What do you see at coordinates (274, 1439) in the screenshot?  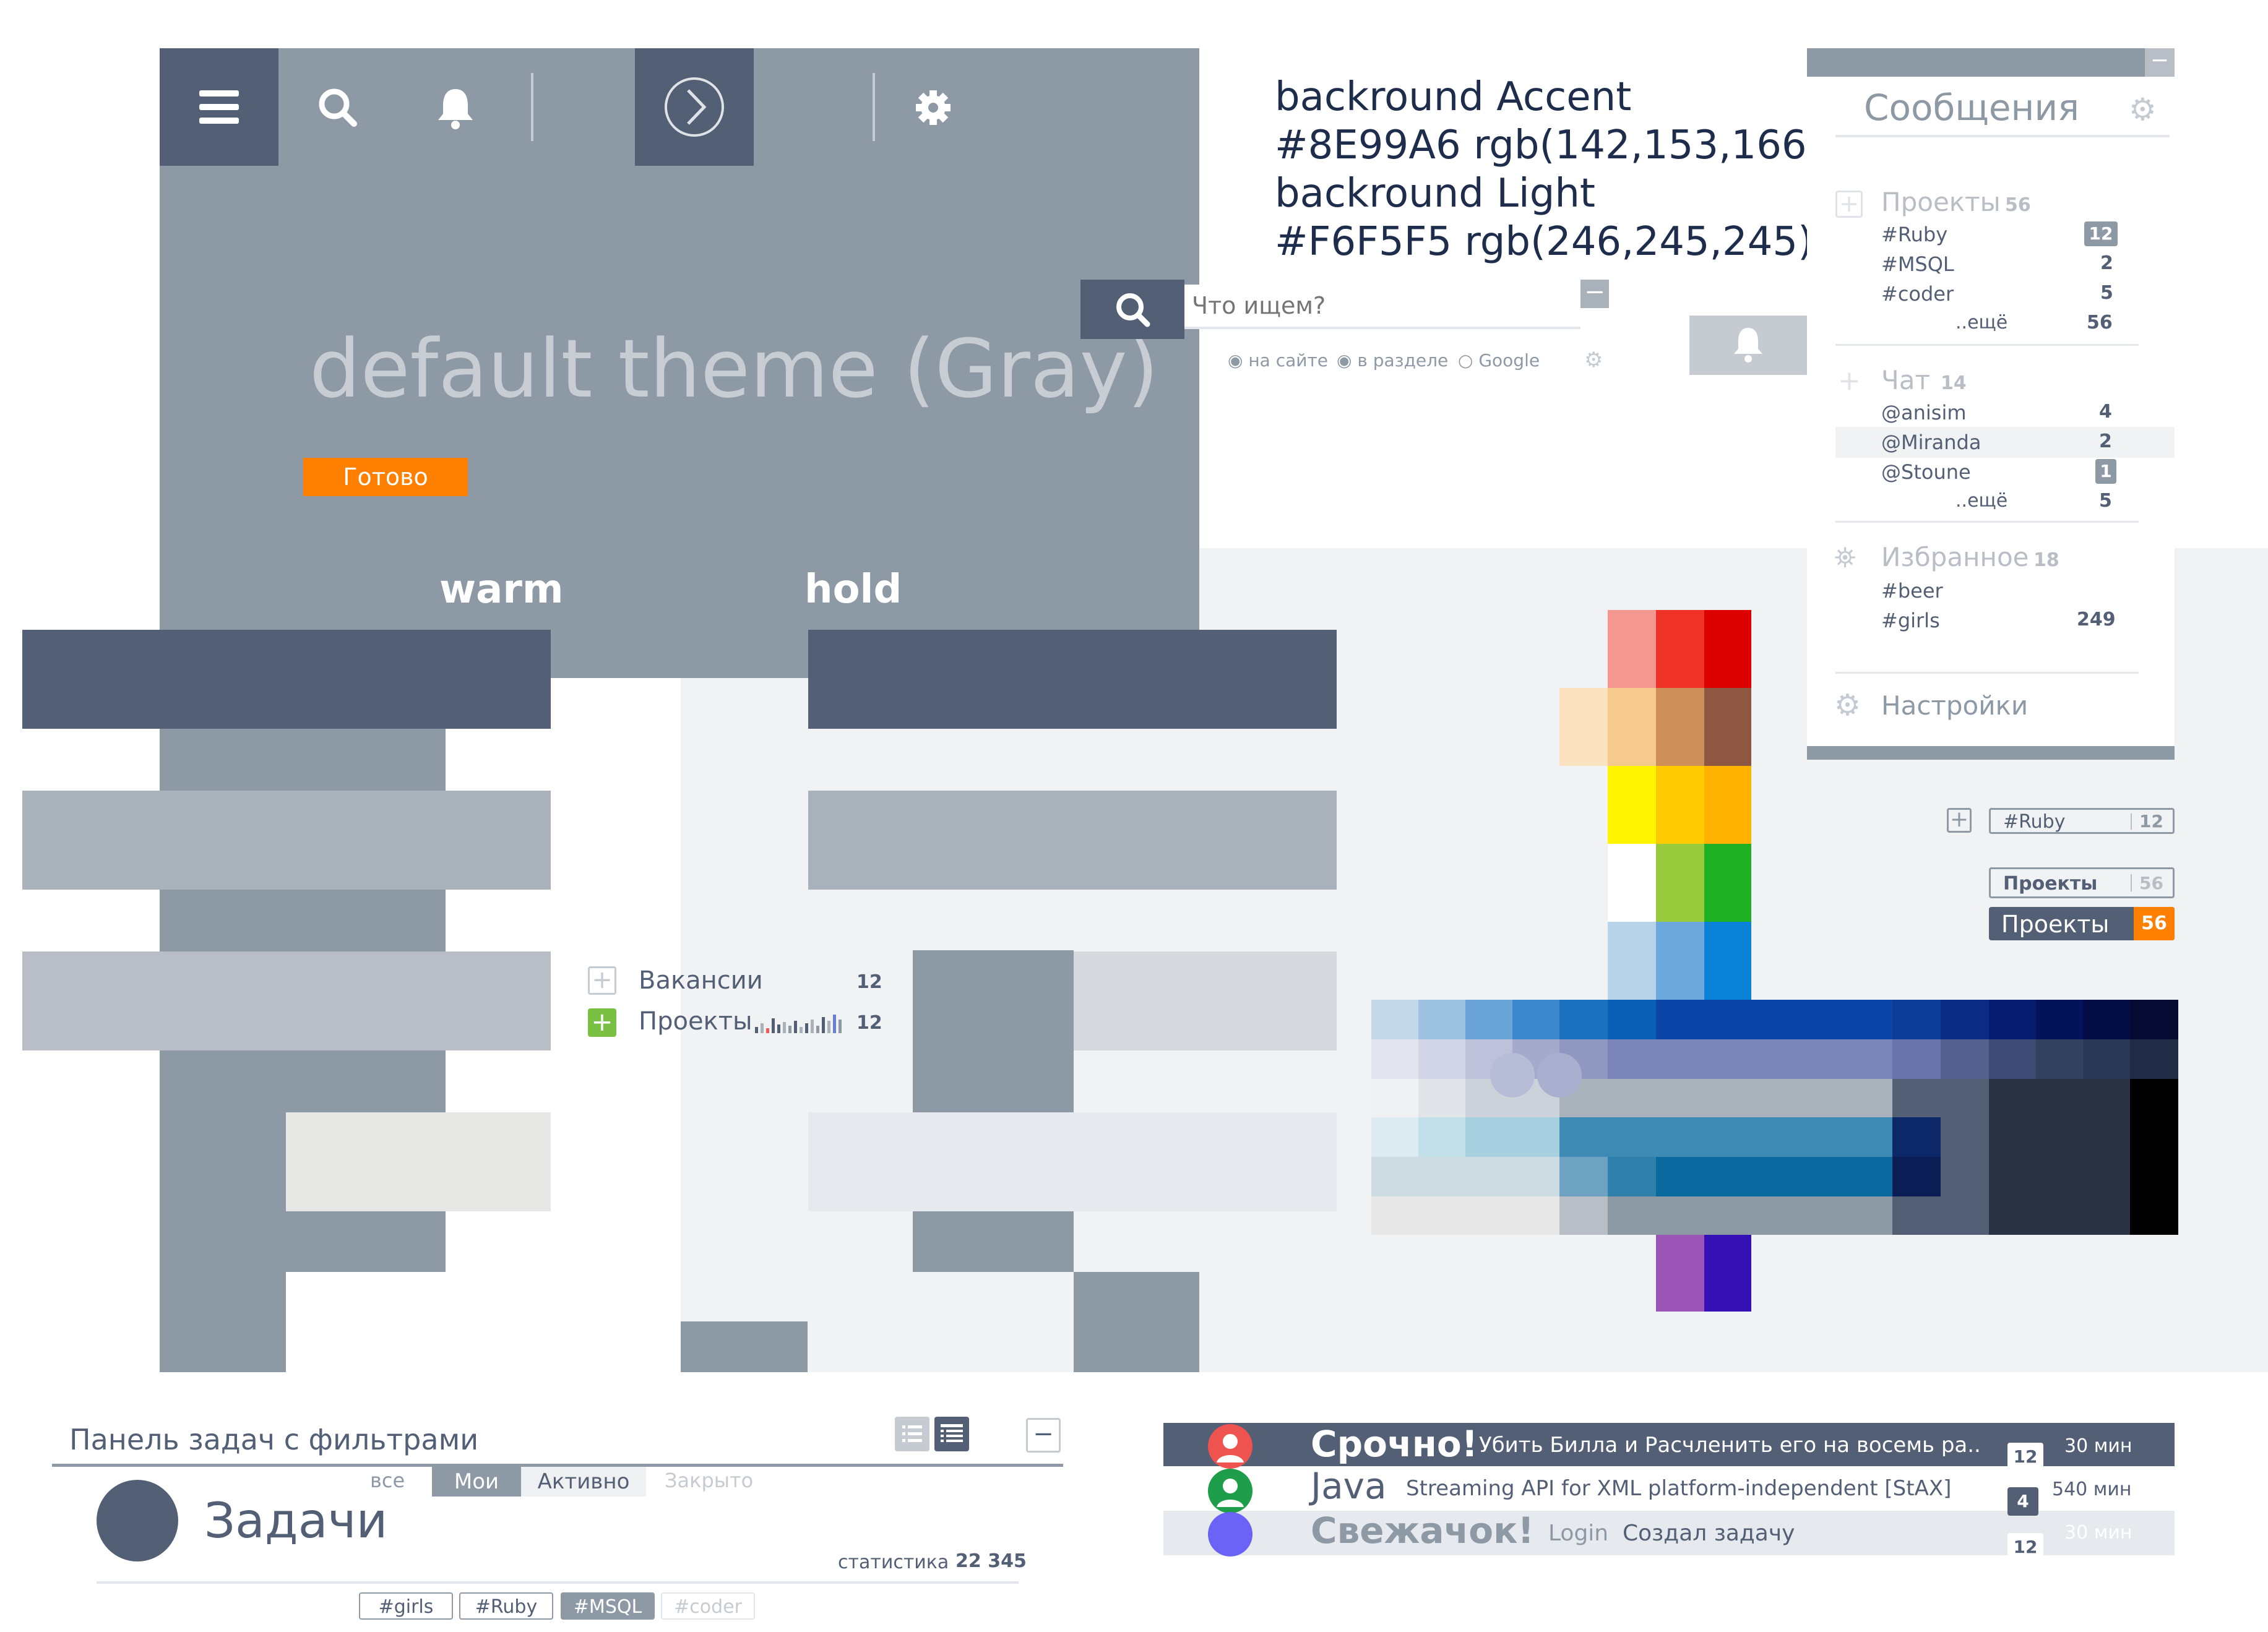 I see `tasks-panel-title: Панель задач с фильтрами` at bounding box center [274, 1439].